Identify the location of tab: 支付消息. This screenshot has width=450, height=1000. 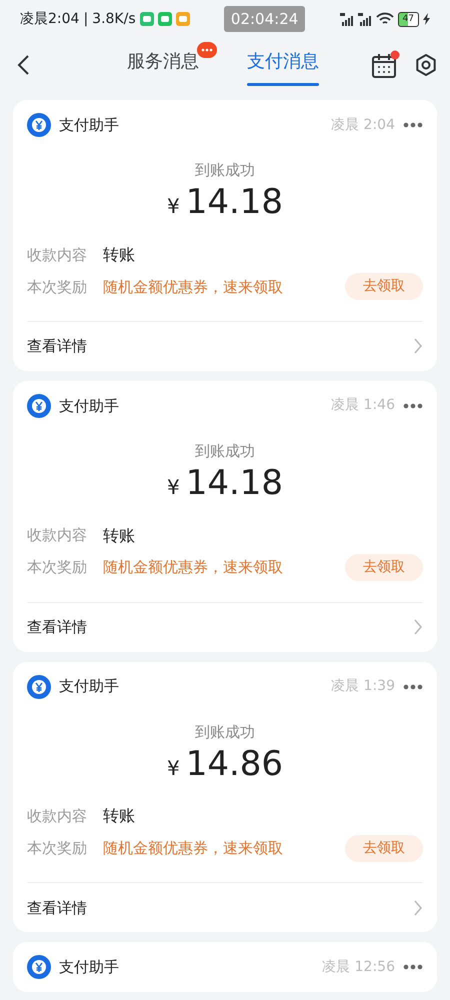
(283, 65).